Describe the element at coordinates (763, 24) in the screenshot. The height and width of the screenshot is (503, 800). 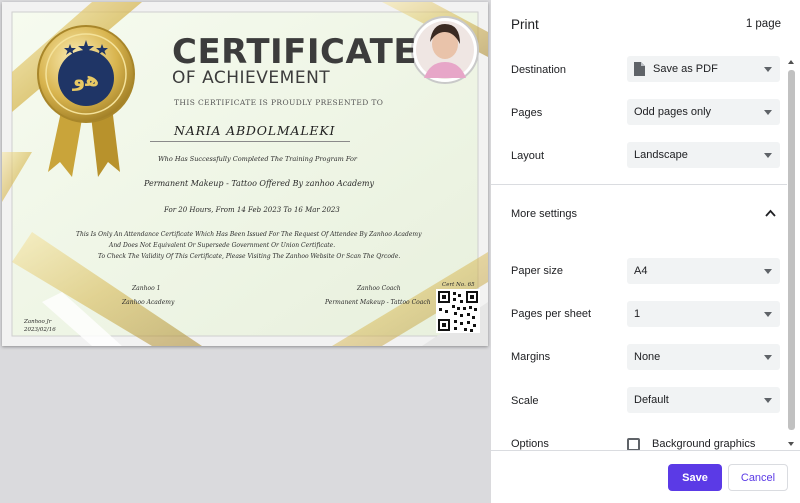
I see `page-count: 1 page` at that location.